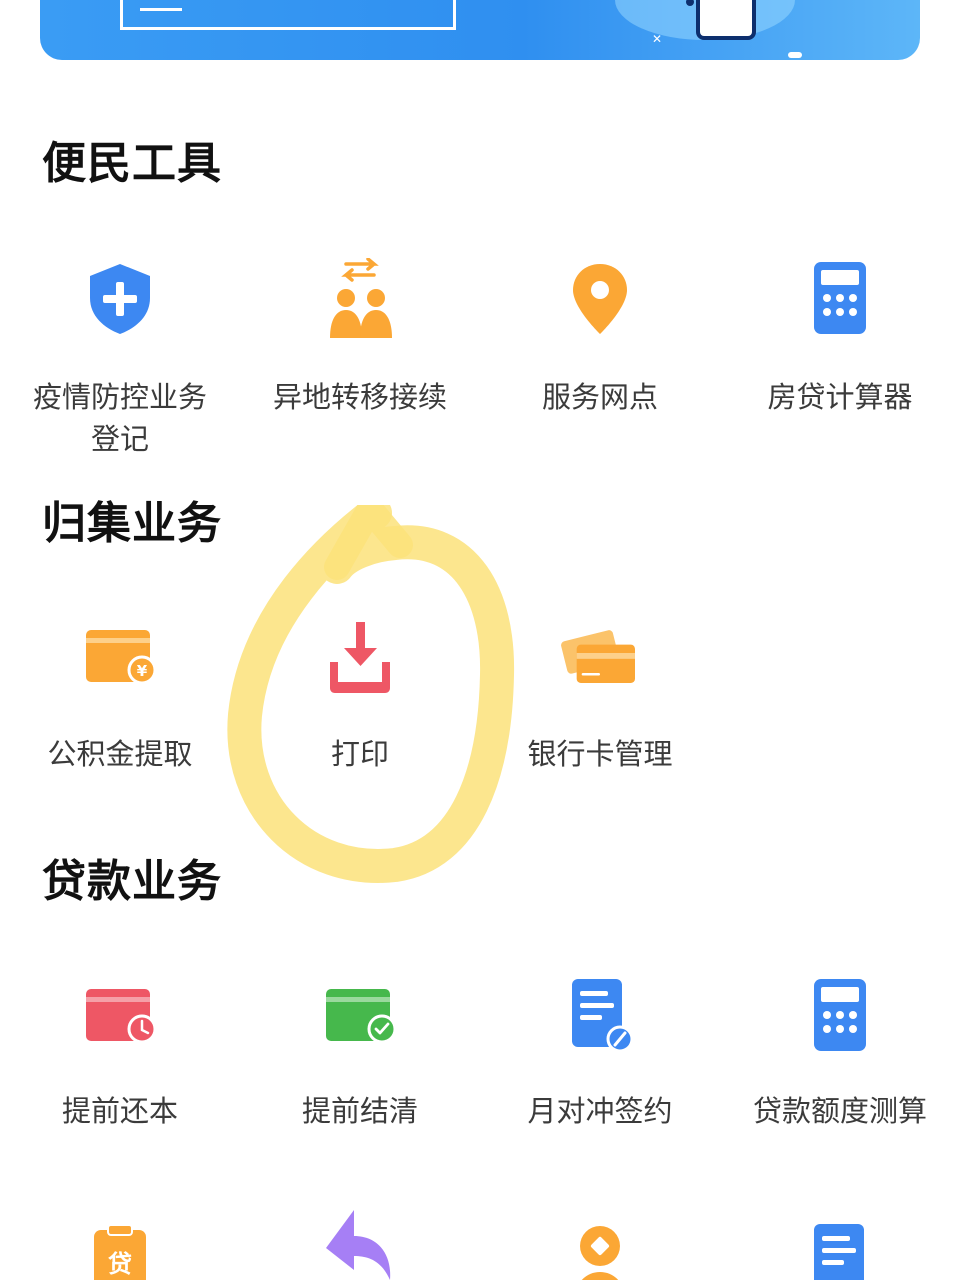  I want to click on tool-epidemic-registration: 疫情防控业务登记, so click(120, 363).